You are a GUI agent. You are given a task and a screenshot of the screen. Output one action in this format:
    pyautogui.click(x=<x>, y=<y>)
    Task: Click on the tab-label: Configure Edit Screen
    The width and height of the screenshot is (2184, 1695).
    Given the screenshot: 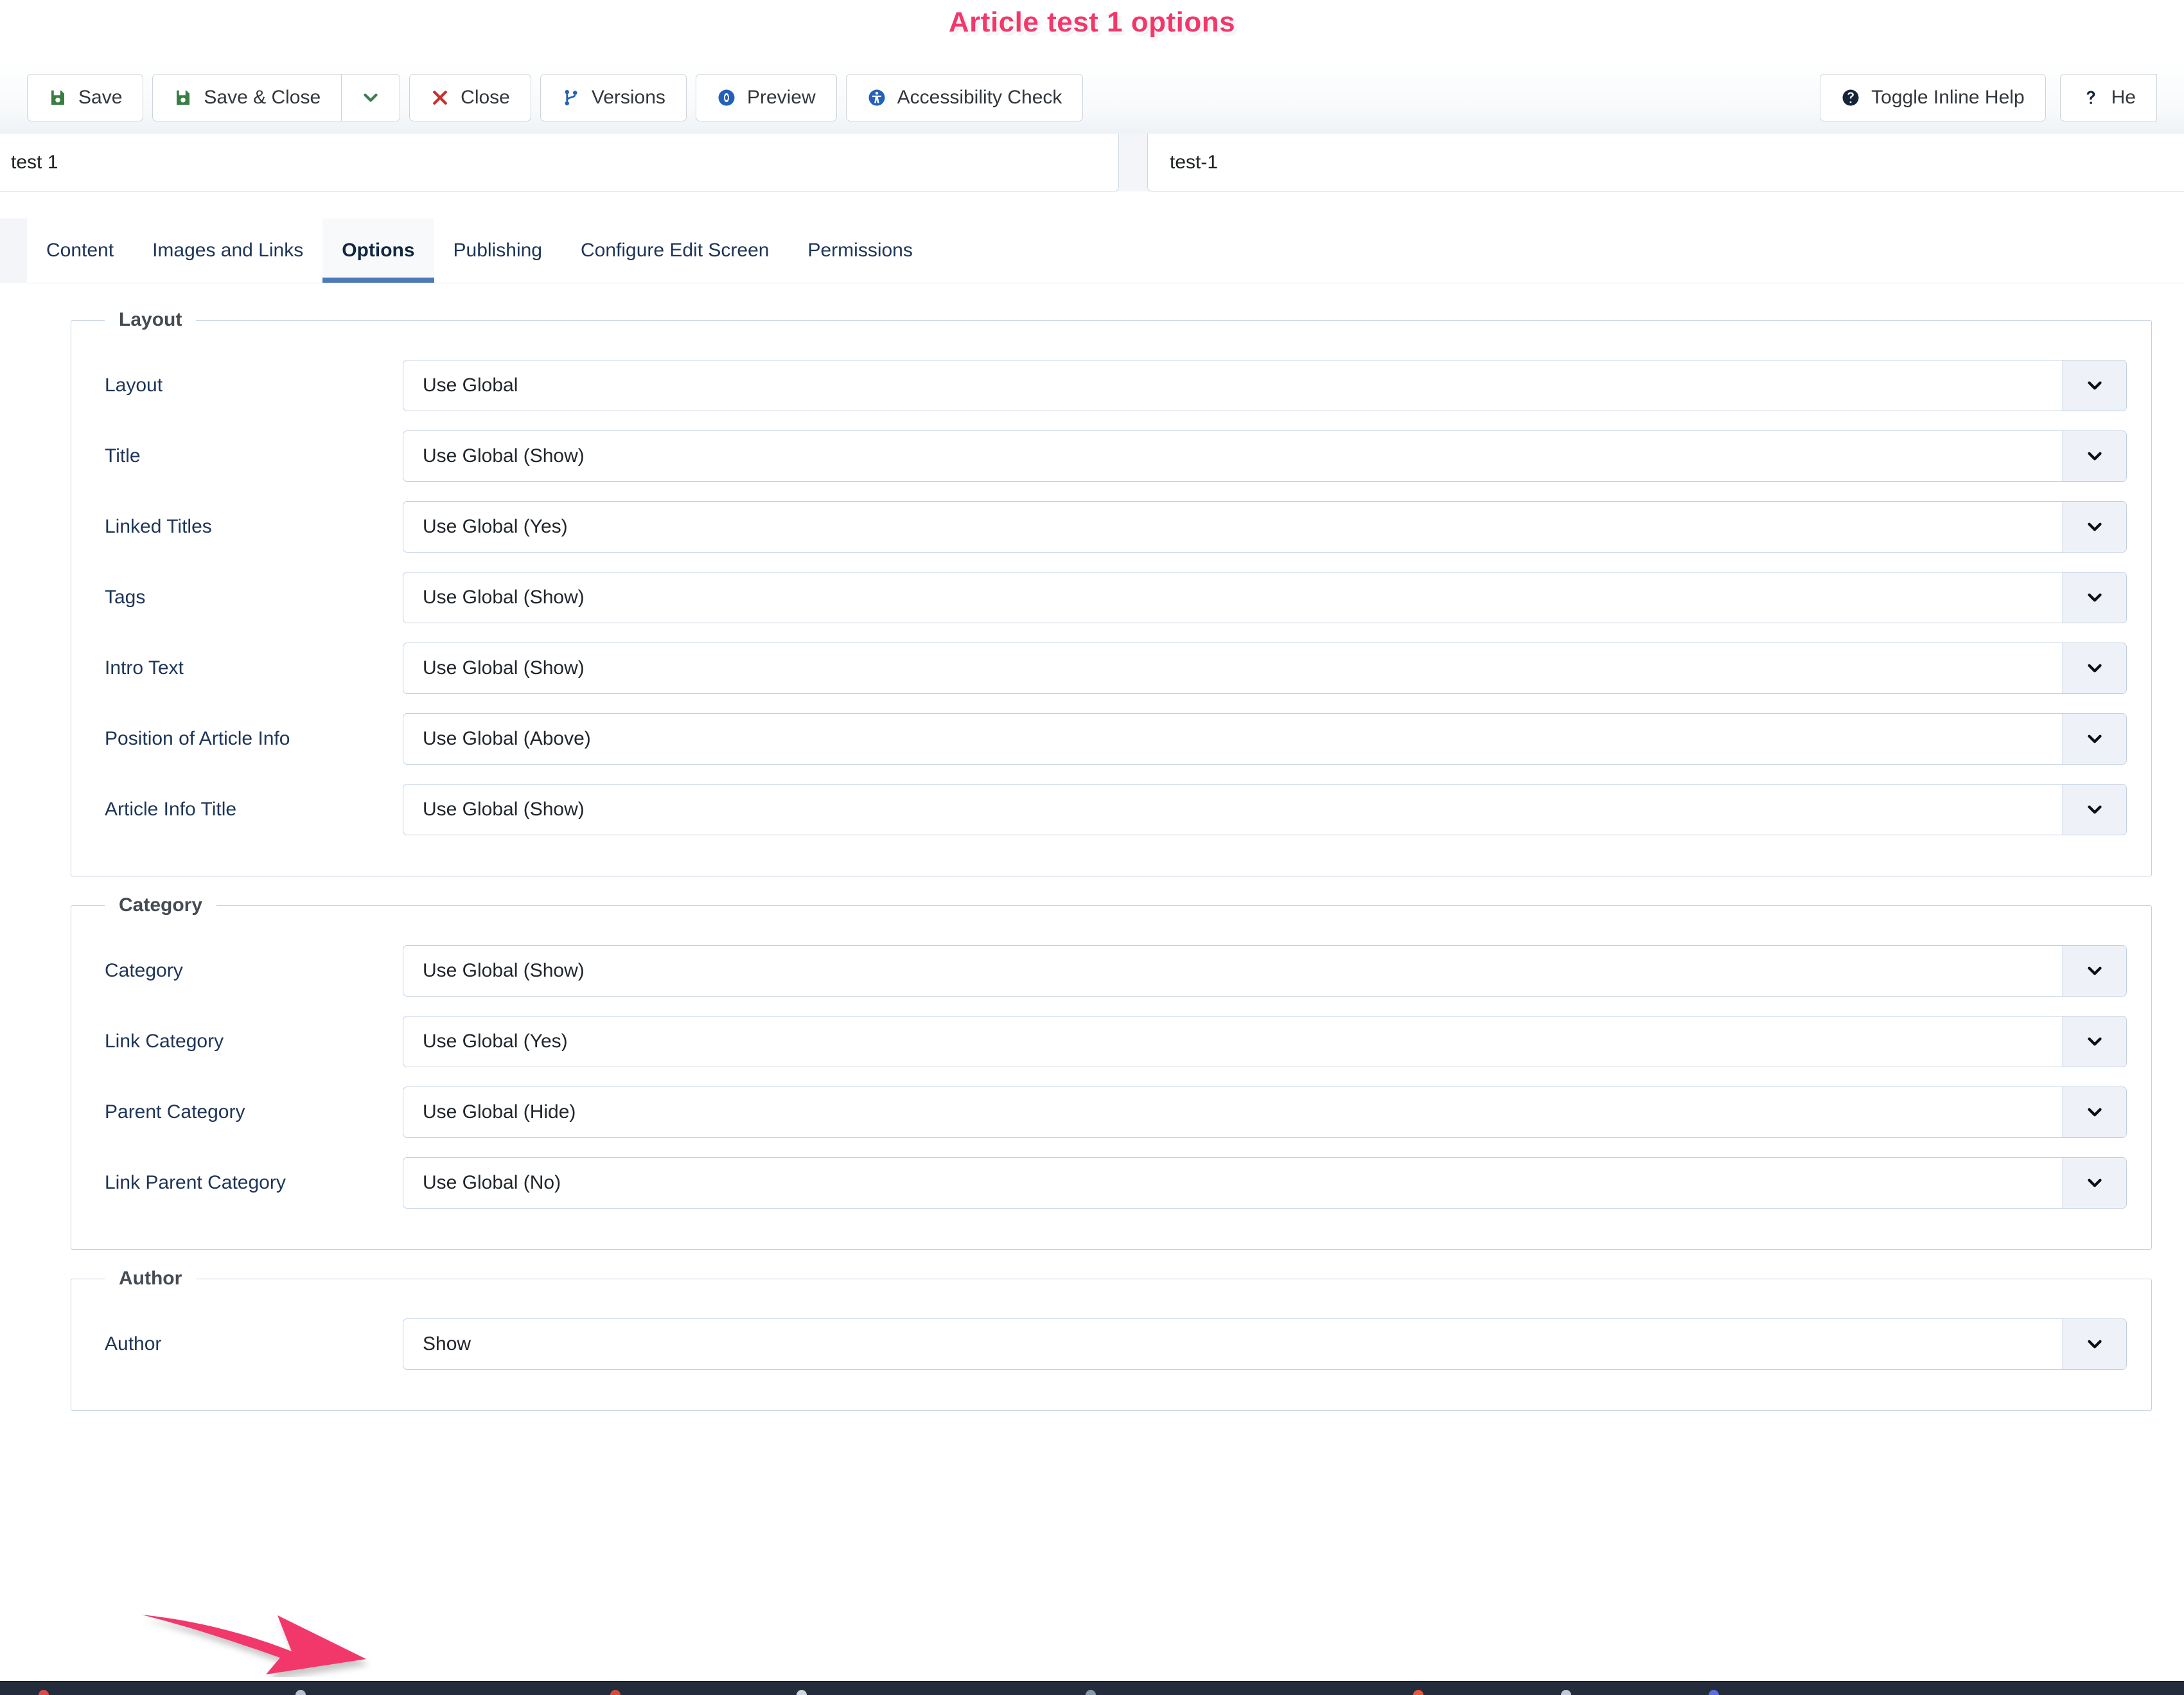 What is the action you would take?
    pyautogui.click(x=675, y=251)
    